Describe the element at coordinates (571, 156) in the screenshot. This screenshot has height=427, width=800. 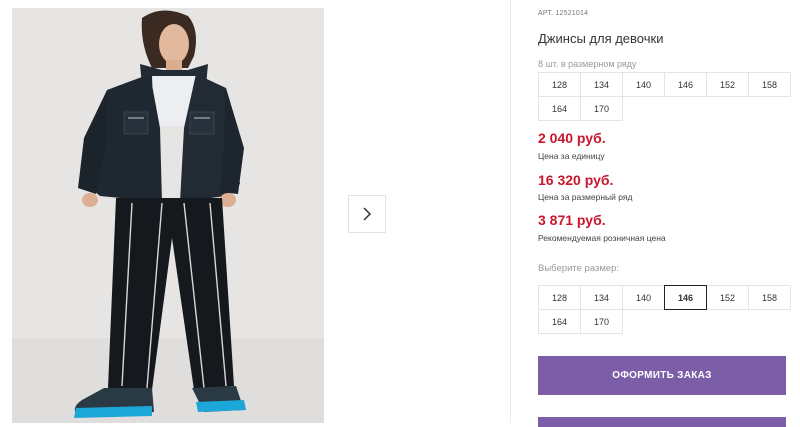
I see `unit-price-label: Цена за единицу` at that location.